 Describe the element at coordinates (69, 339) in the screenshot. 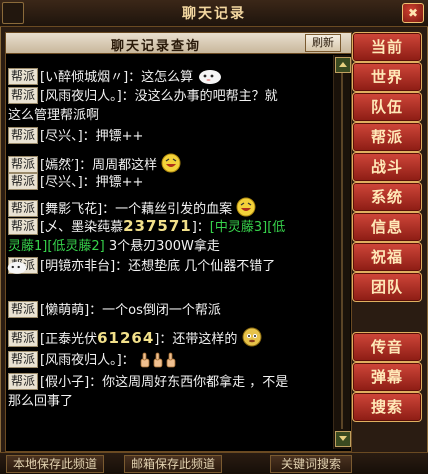

I see `message-sender: [正泰光伏` at that location.